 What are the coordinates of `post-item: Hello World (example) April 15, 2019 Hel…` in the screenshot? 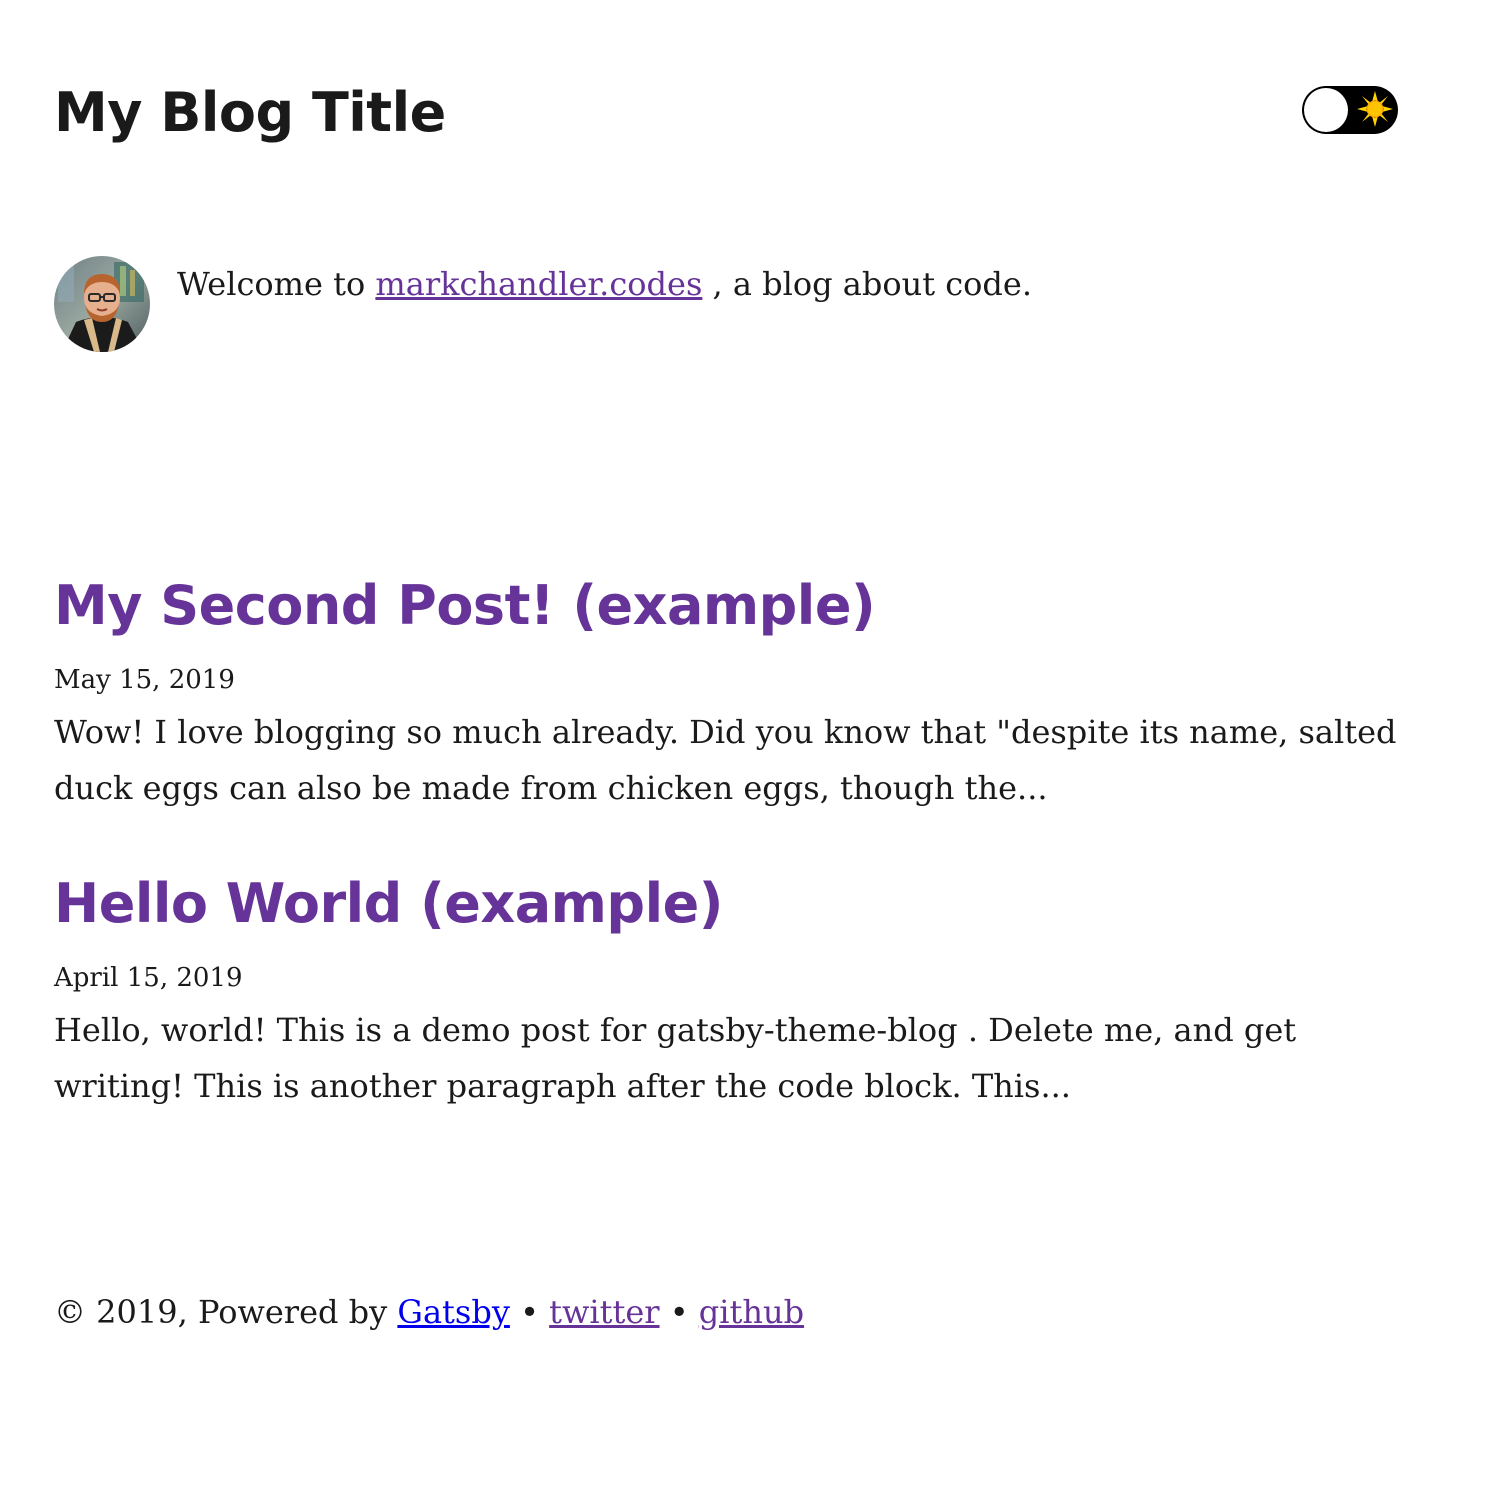 It's located at (739, 993).